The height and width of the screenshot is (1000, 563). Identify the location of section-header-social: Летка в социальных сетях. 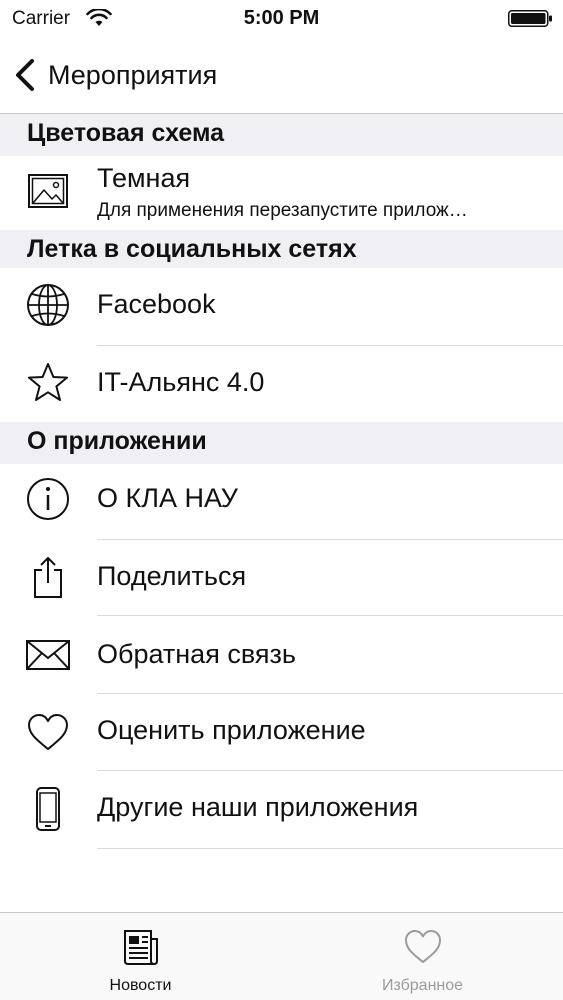
(281, 251).